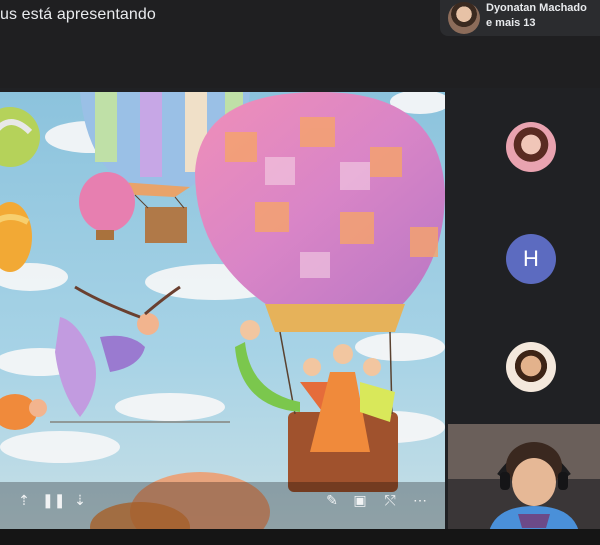 This screenshot has width=600, height=545. I want to click on participant-initial-avatar: H, so click(531, 259).